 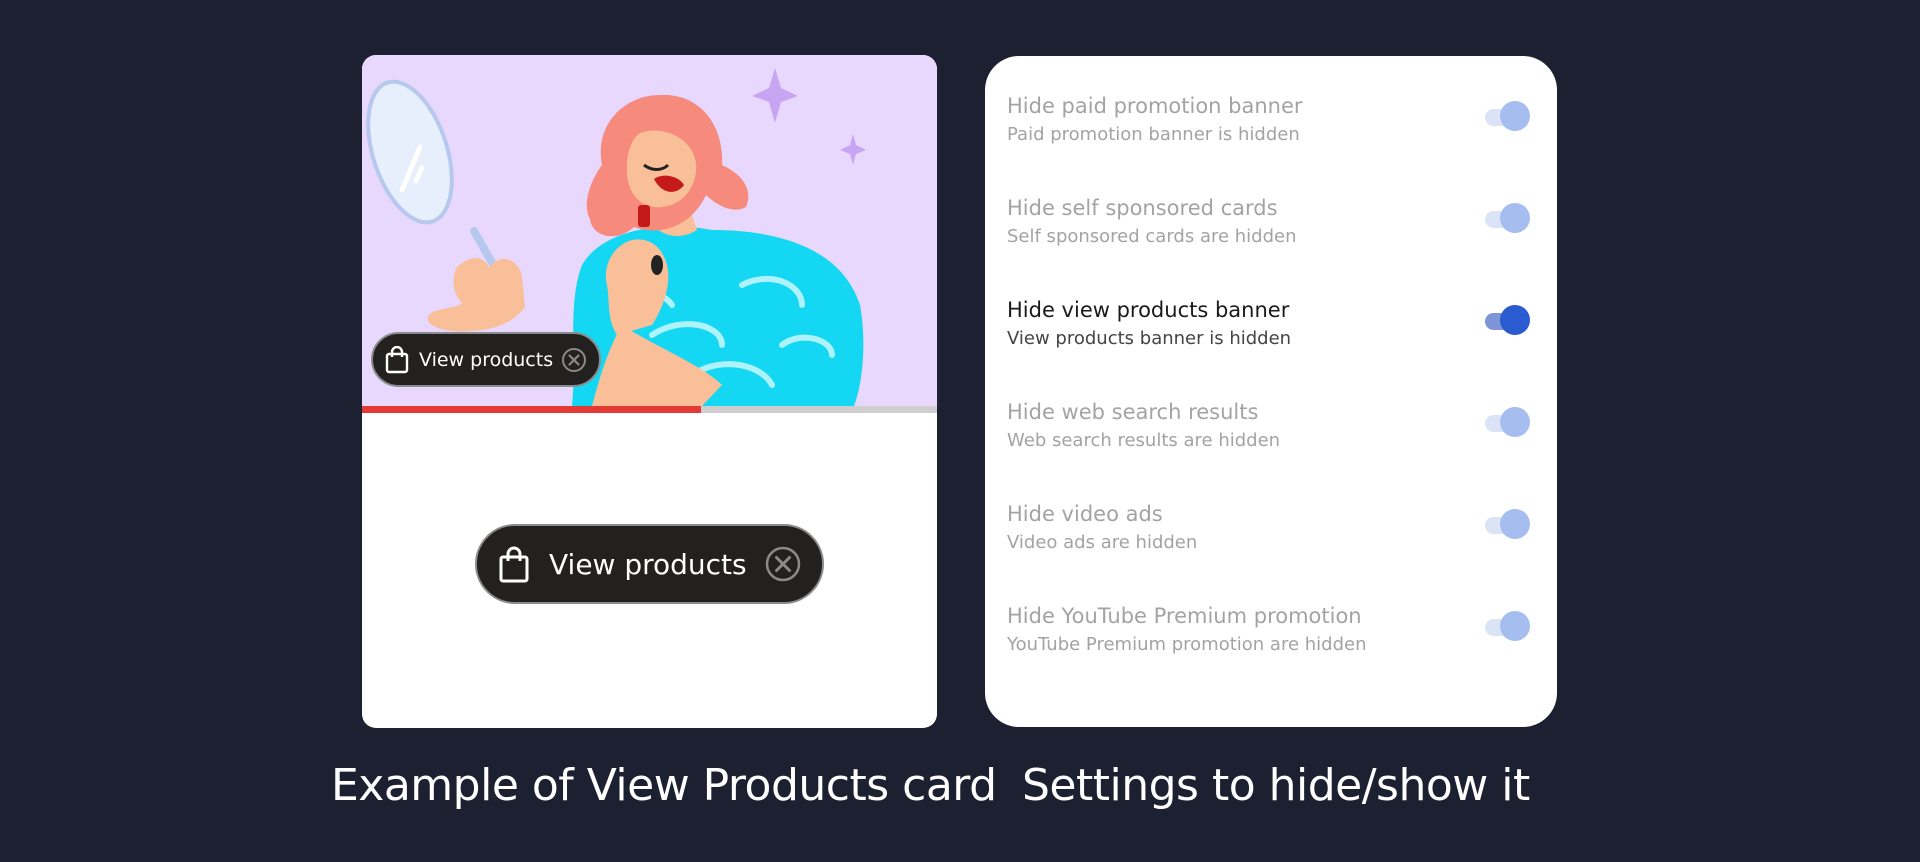 I want to click on setting-title: Hide self sponsored cards, so click(x=1142, y=208).